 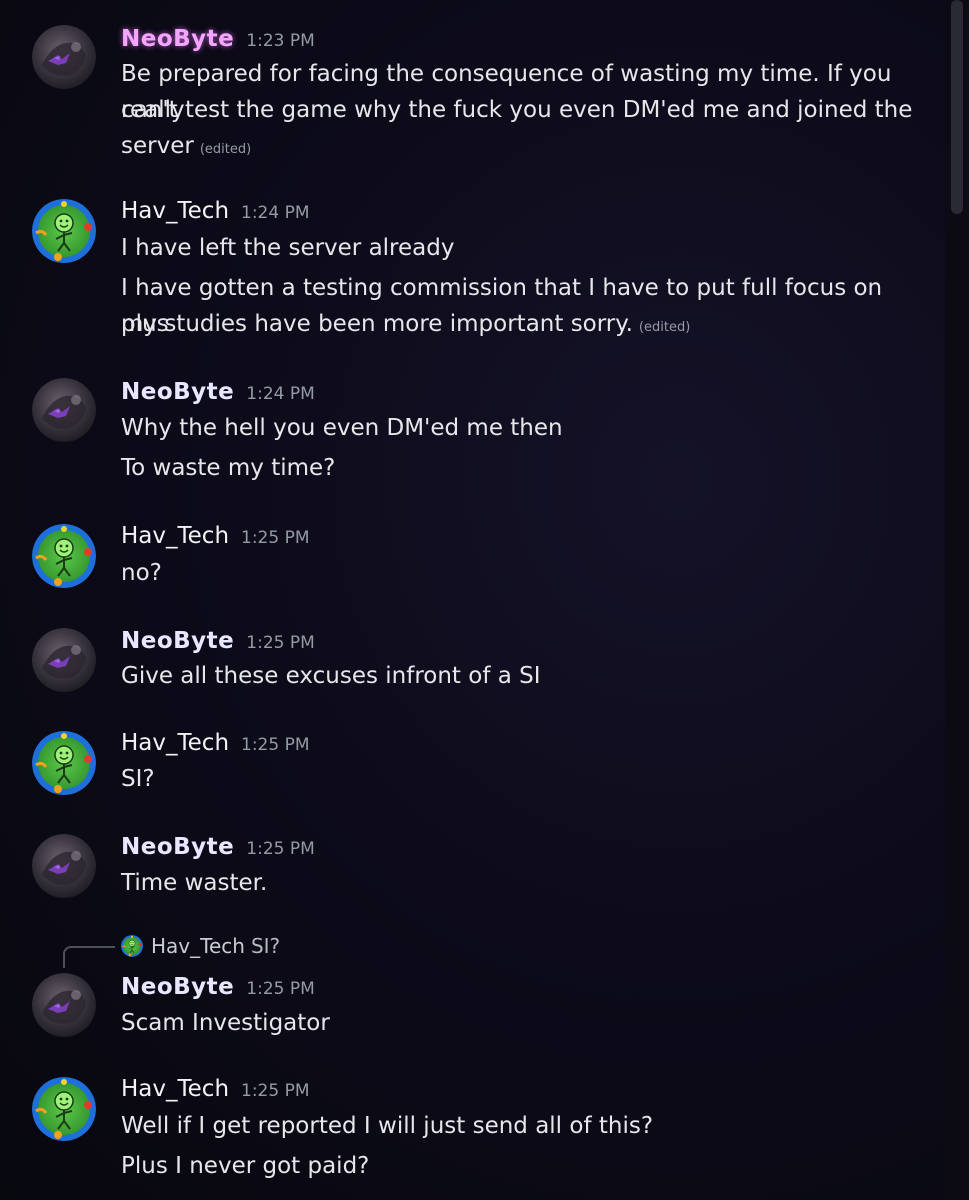 I want to click on message-text: Plus I never got paid?, so click(x=245, y=1166).